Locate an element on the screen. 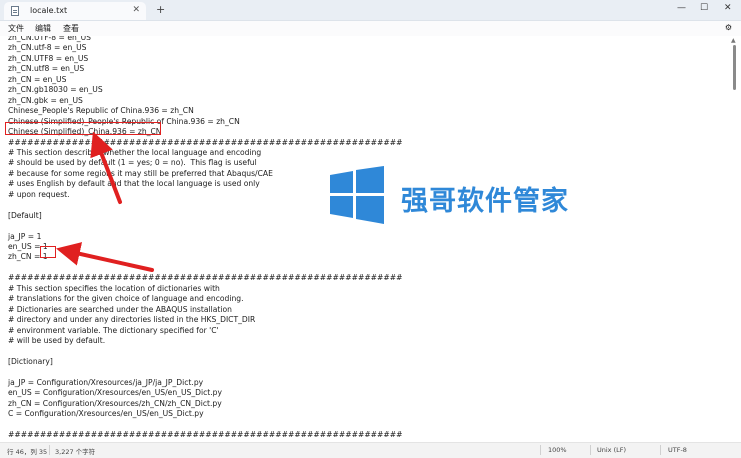 This screenshot has height=458, width=741. settings-gear-icon: ⚙ is located at coordinates (728, 27).